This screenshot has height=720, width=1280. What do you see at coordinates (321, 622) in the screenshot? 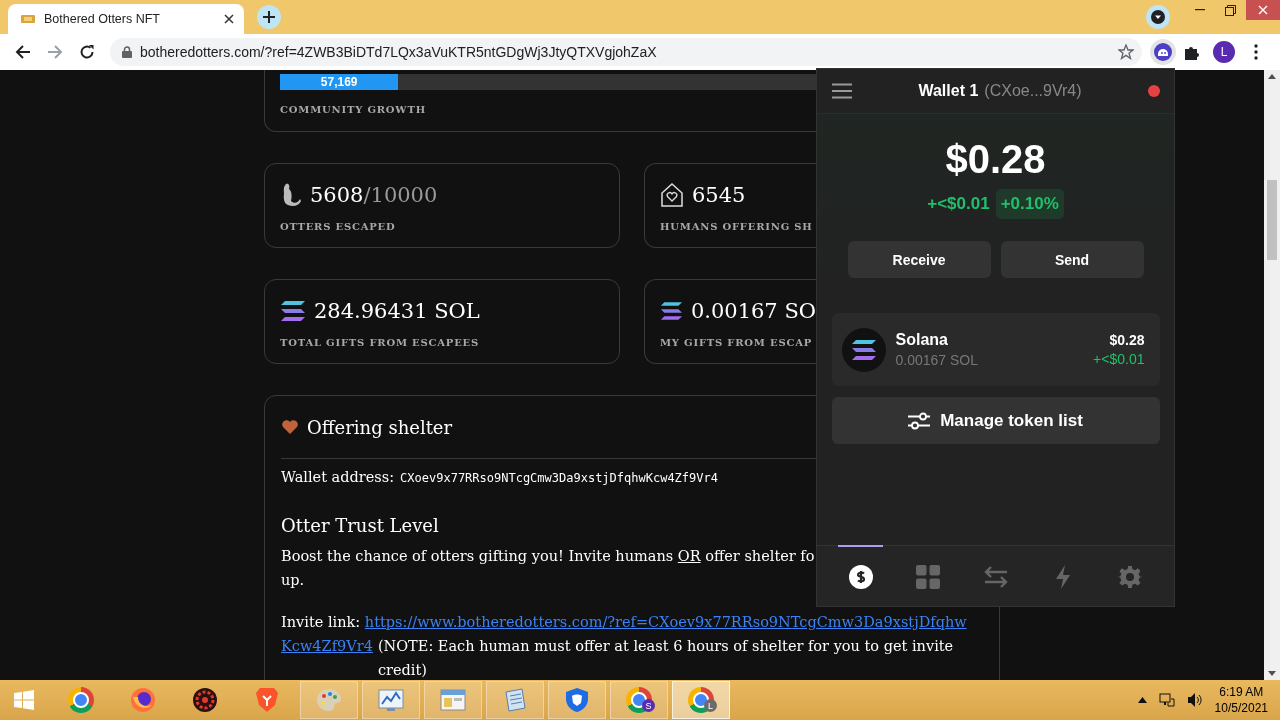
I see `invite-label: Invite link:` at bounding box center [321, 622].